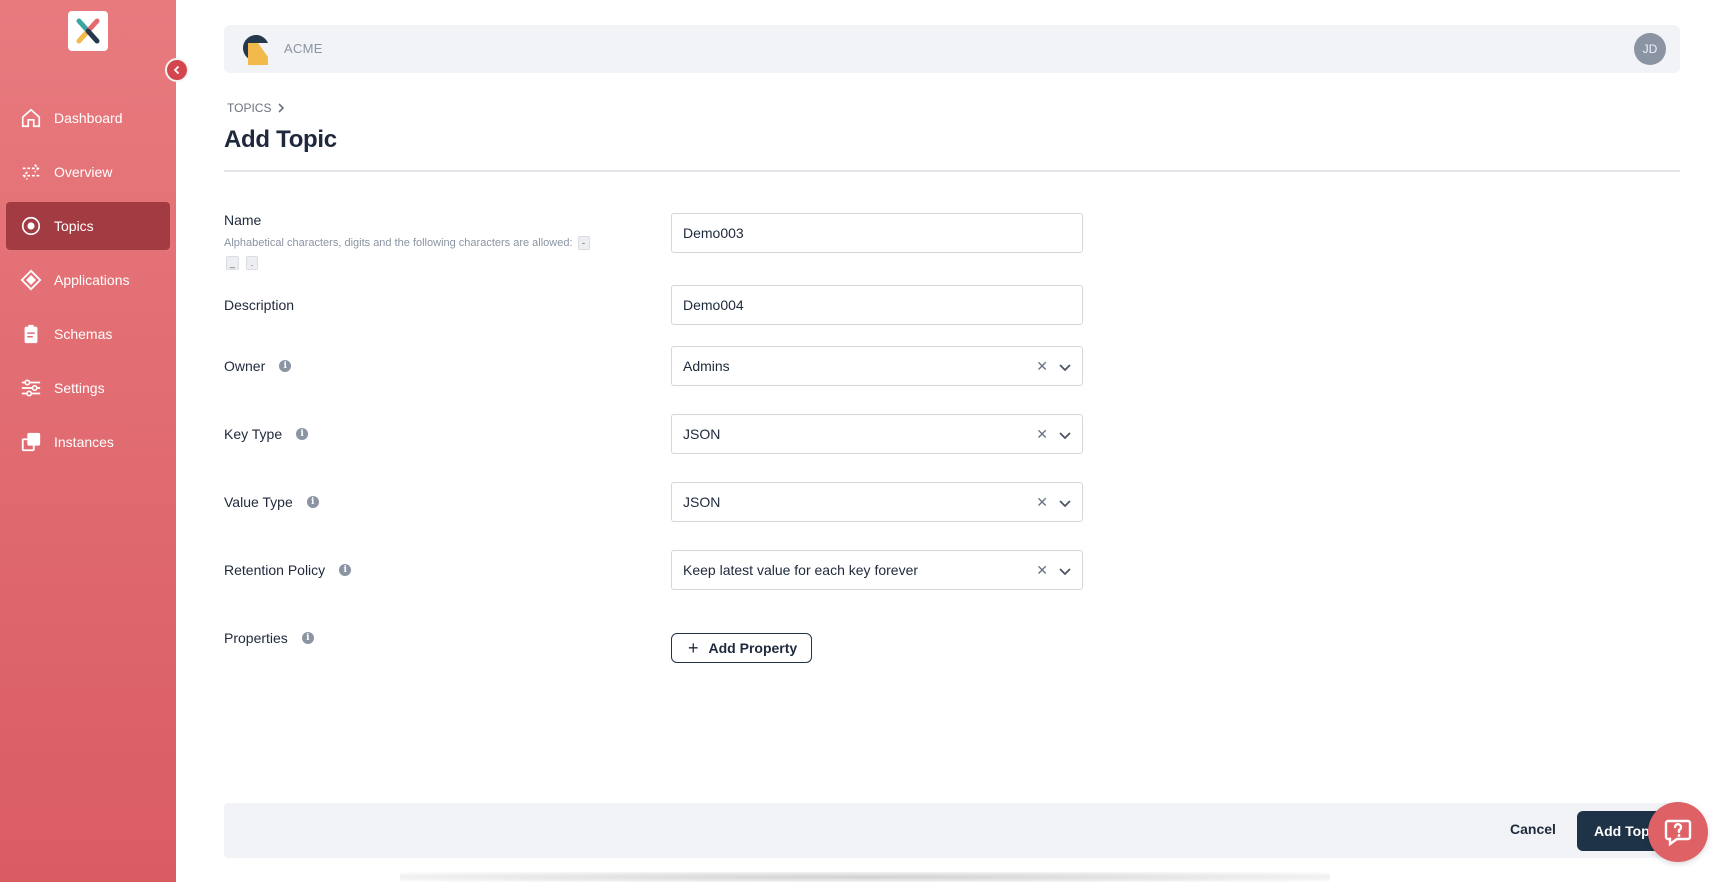 This screenshot has height=882, width=1728. What do you see at coordinates (31, 334) in the screenshot?
I see `clipboard-icon` at bounding box center [31, 334].